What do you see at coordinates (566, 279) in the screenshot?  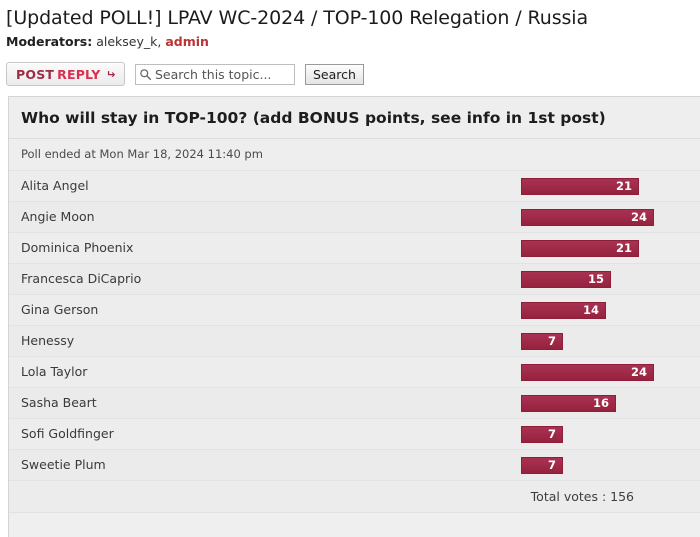 I see `poll-result-bar: 15` at bounding box center [566, 279].